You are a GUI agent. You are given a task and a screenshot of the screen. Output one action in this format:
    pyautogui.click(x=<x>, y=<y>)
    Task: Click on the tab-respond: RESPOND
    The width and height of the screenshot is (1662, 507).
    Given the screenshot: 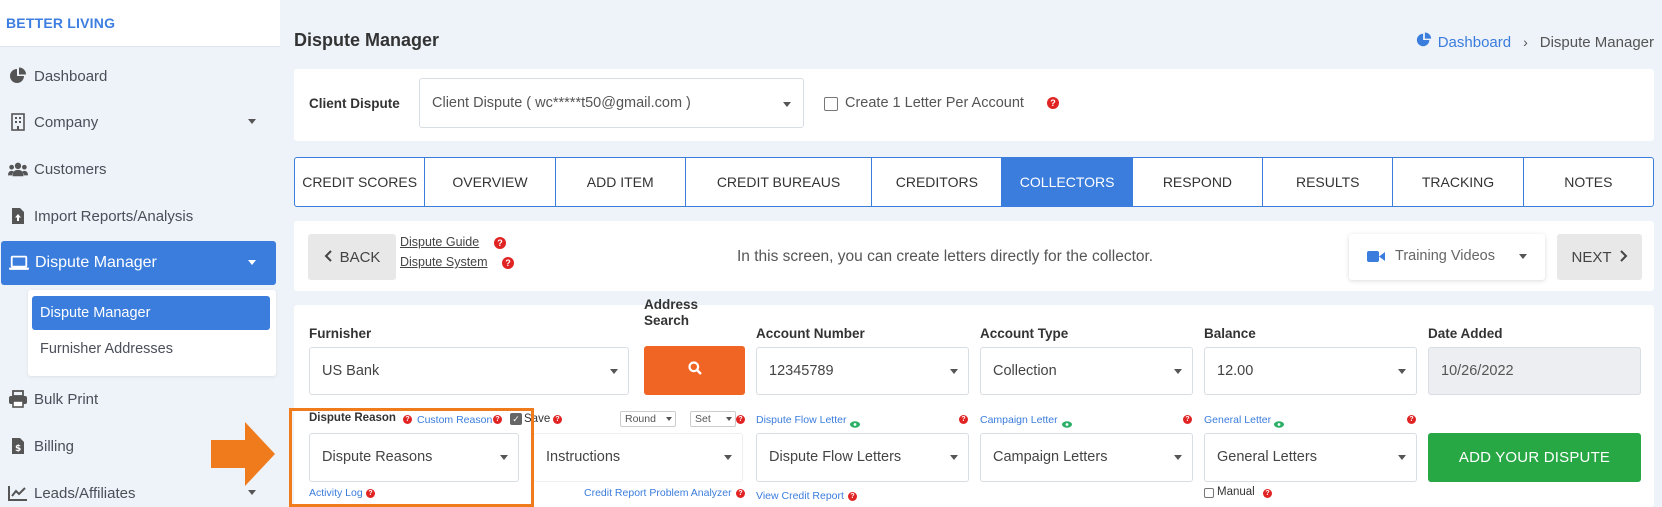 What is the action you would take?
    pyautogui.click(x=1198, y=182)
    